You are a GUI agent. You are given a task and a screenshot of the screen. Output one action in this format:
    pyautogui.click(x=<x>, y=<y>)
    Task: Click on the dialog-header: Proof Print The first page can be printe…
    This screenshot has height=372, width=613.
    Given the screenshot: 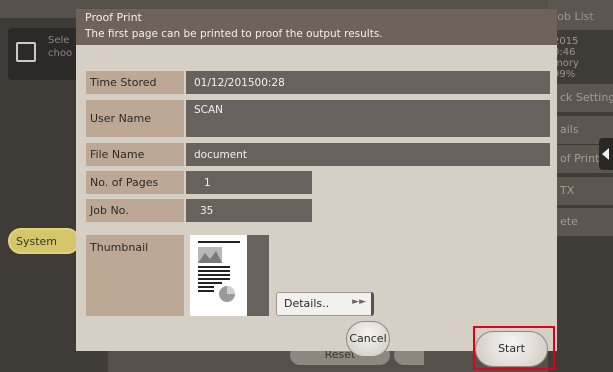 What is the action you would take?
    pyautogui.click(x=316, y=27)
    